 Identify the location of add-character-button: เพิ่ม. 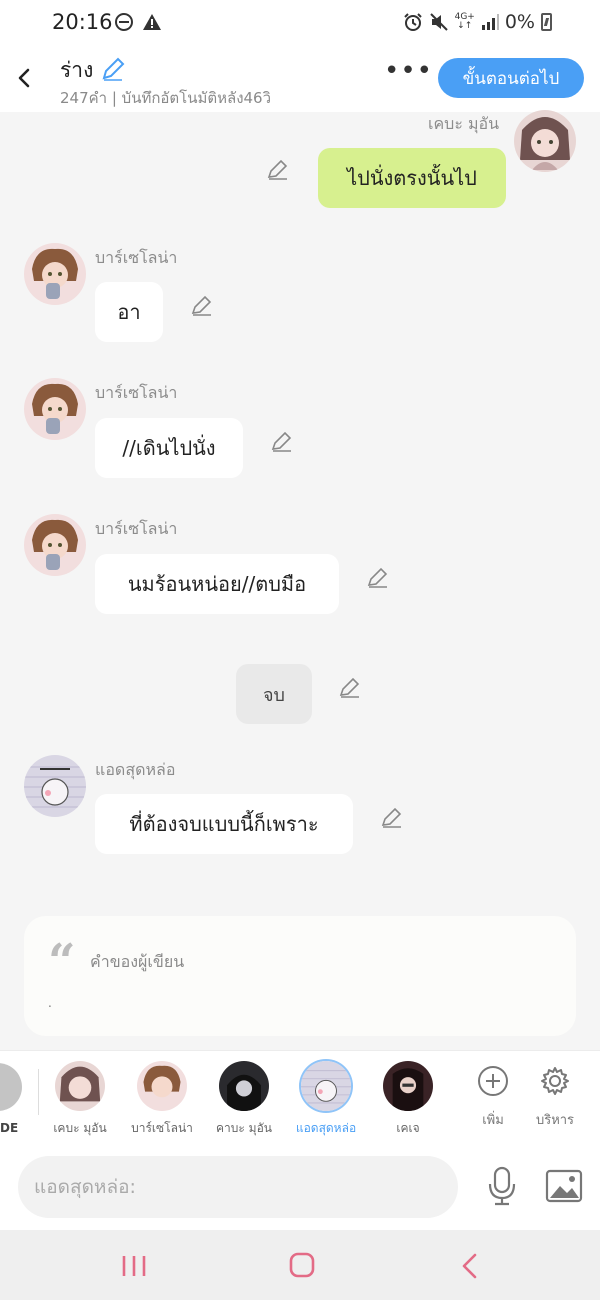
(493, 1103).